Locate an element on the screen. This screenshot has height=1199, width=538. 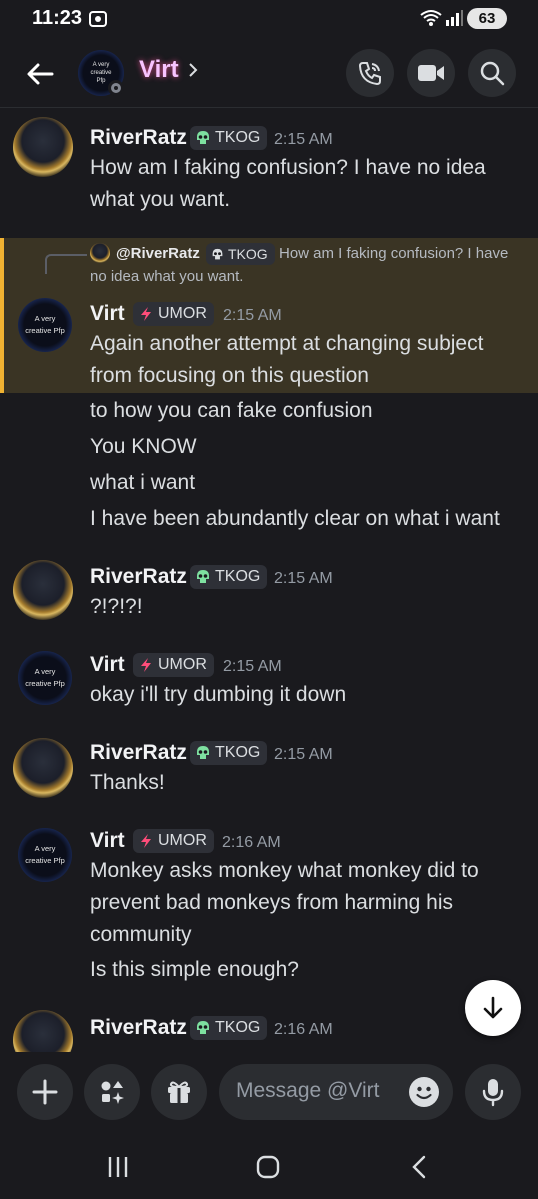
battery-level: 63 is located at coordinates (487, 18).